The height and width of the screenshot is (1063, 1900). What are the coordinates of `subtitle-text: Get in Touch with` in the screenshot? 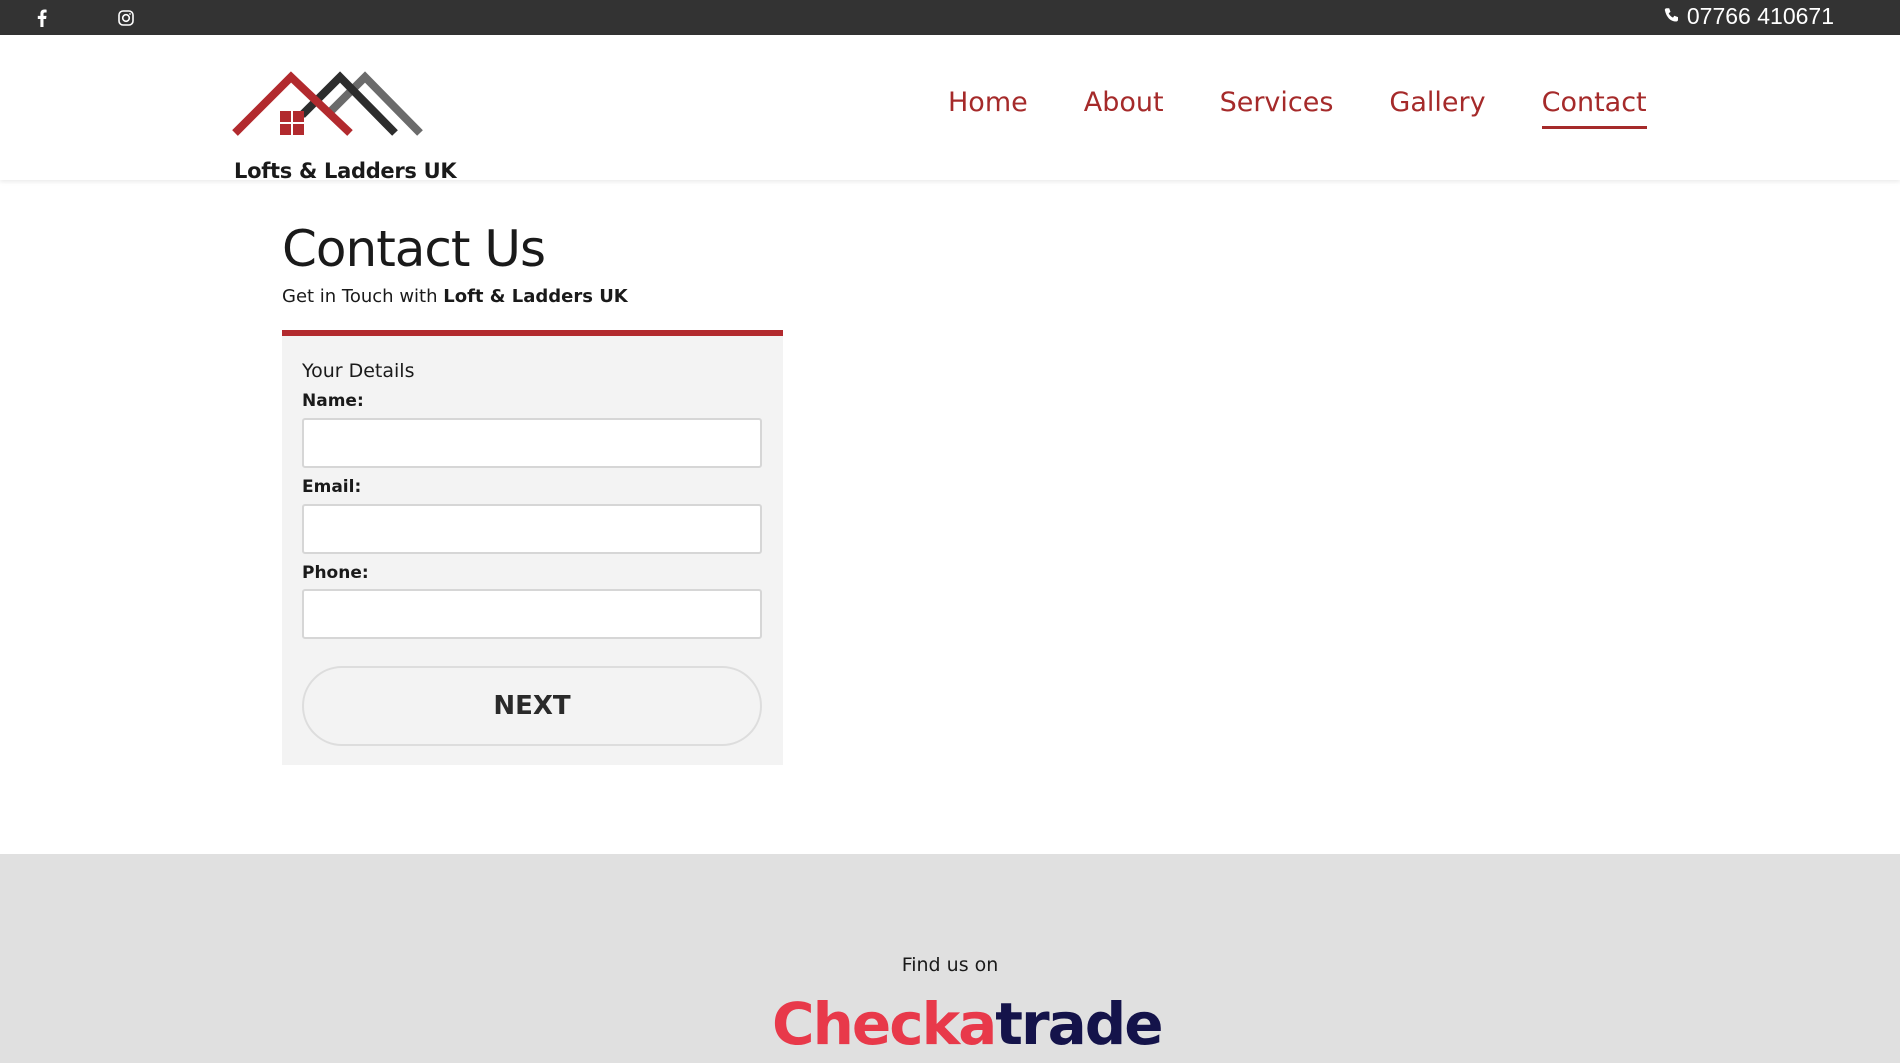 It's located at (363, 296).